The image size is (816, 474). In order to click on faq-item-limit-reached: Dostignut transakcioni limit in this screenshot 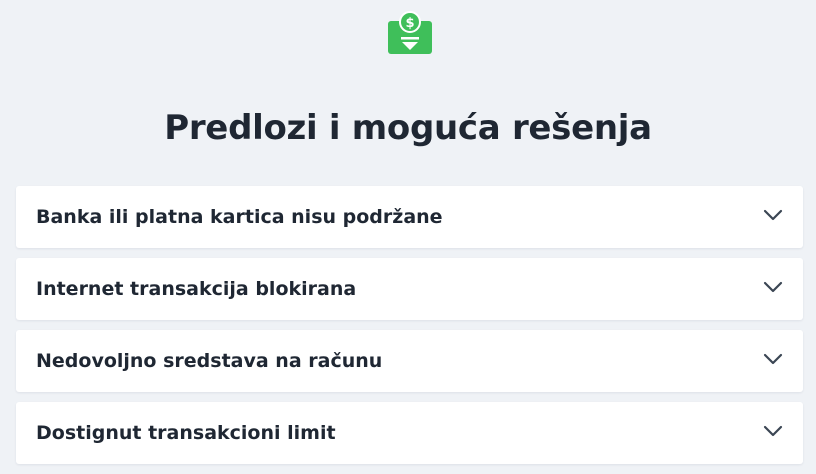, I will do `click(409, 433)`.